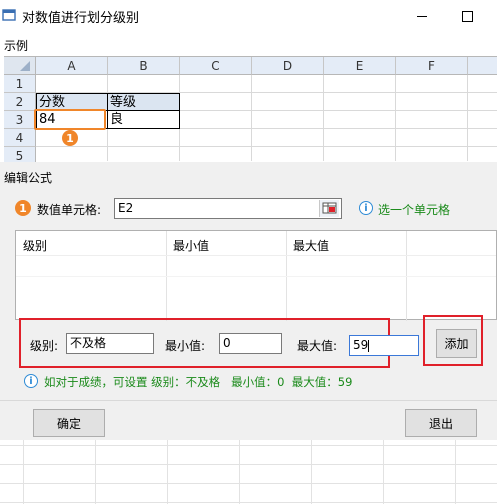  What do you see at coordinates (81, 18) in the screenshot?
I see `window-title: 对数值进行划分级别` at bounding box center [81, 18].